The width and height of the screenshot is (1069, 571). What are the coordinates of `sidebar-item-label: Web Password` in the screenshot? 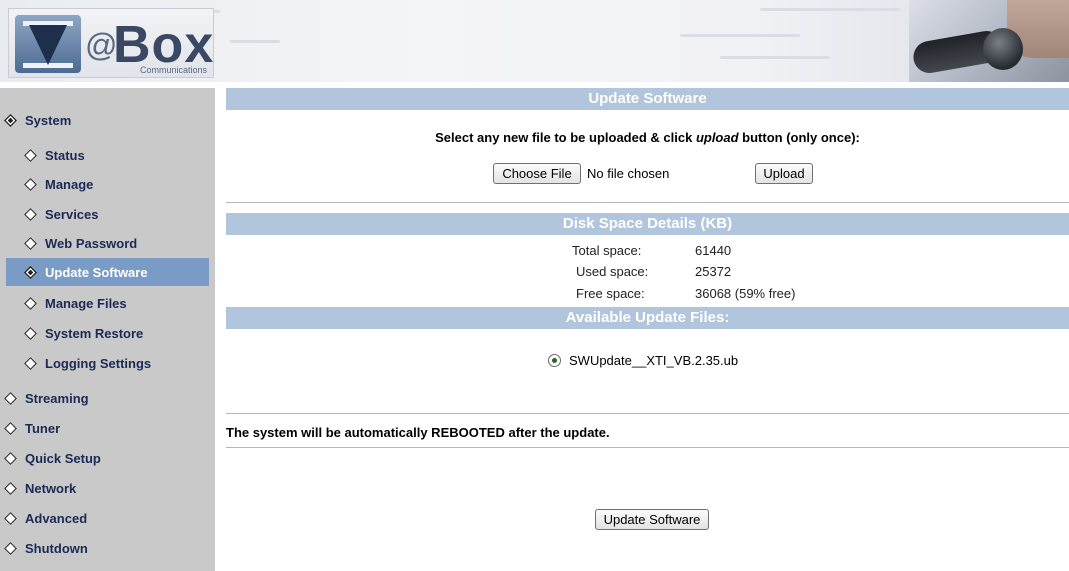 It's located at (91, 243).